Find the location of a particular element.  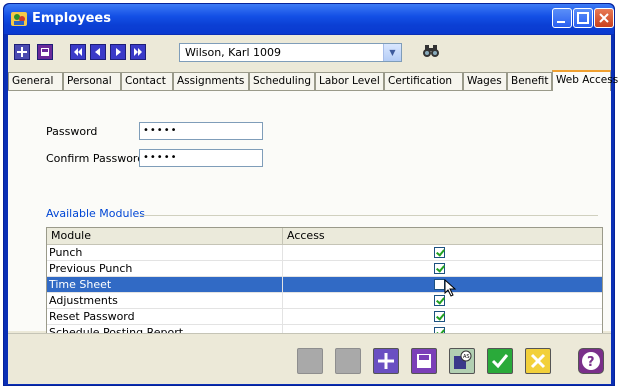

record-toolbar: Wilson, Karl 1009 ▼ is located at coordinates (309, 52).